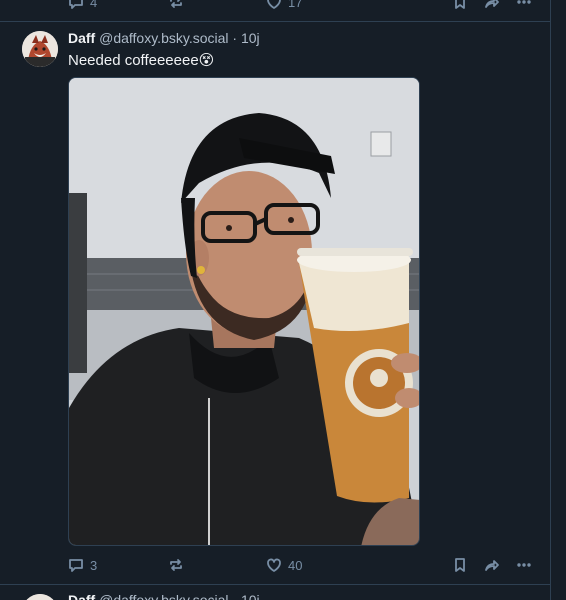  Describe the element at coordinates (206, 60) in the screenshot. I see `dizzy-face-emoji: 😵` at that location.